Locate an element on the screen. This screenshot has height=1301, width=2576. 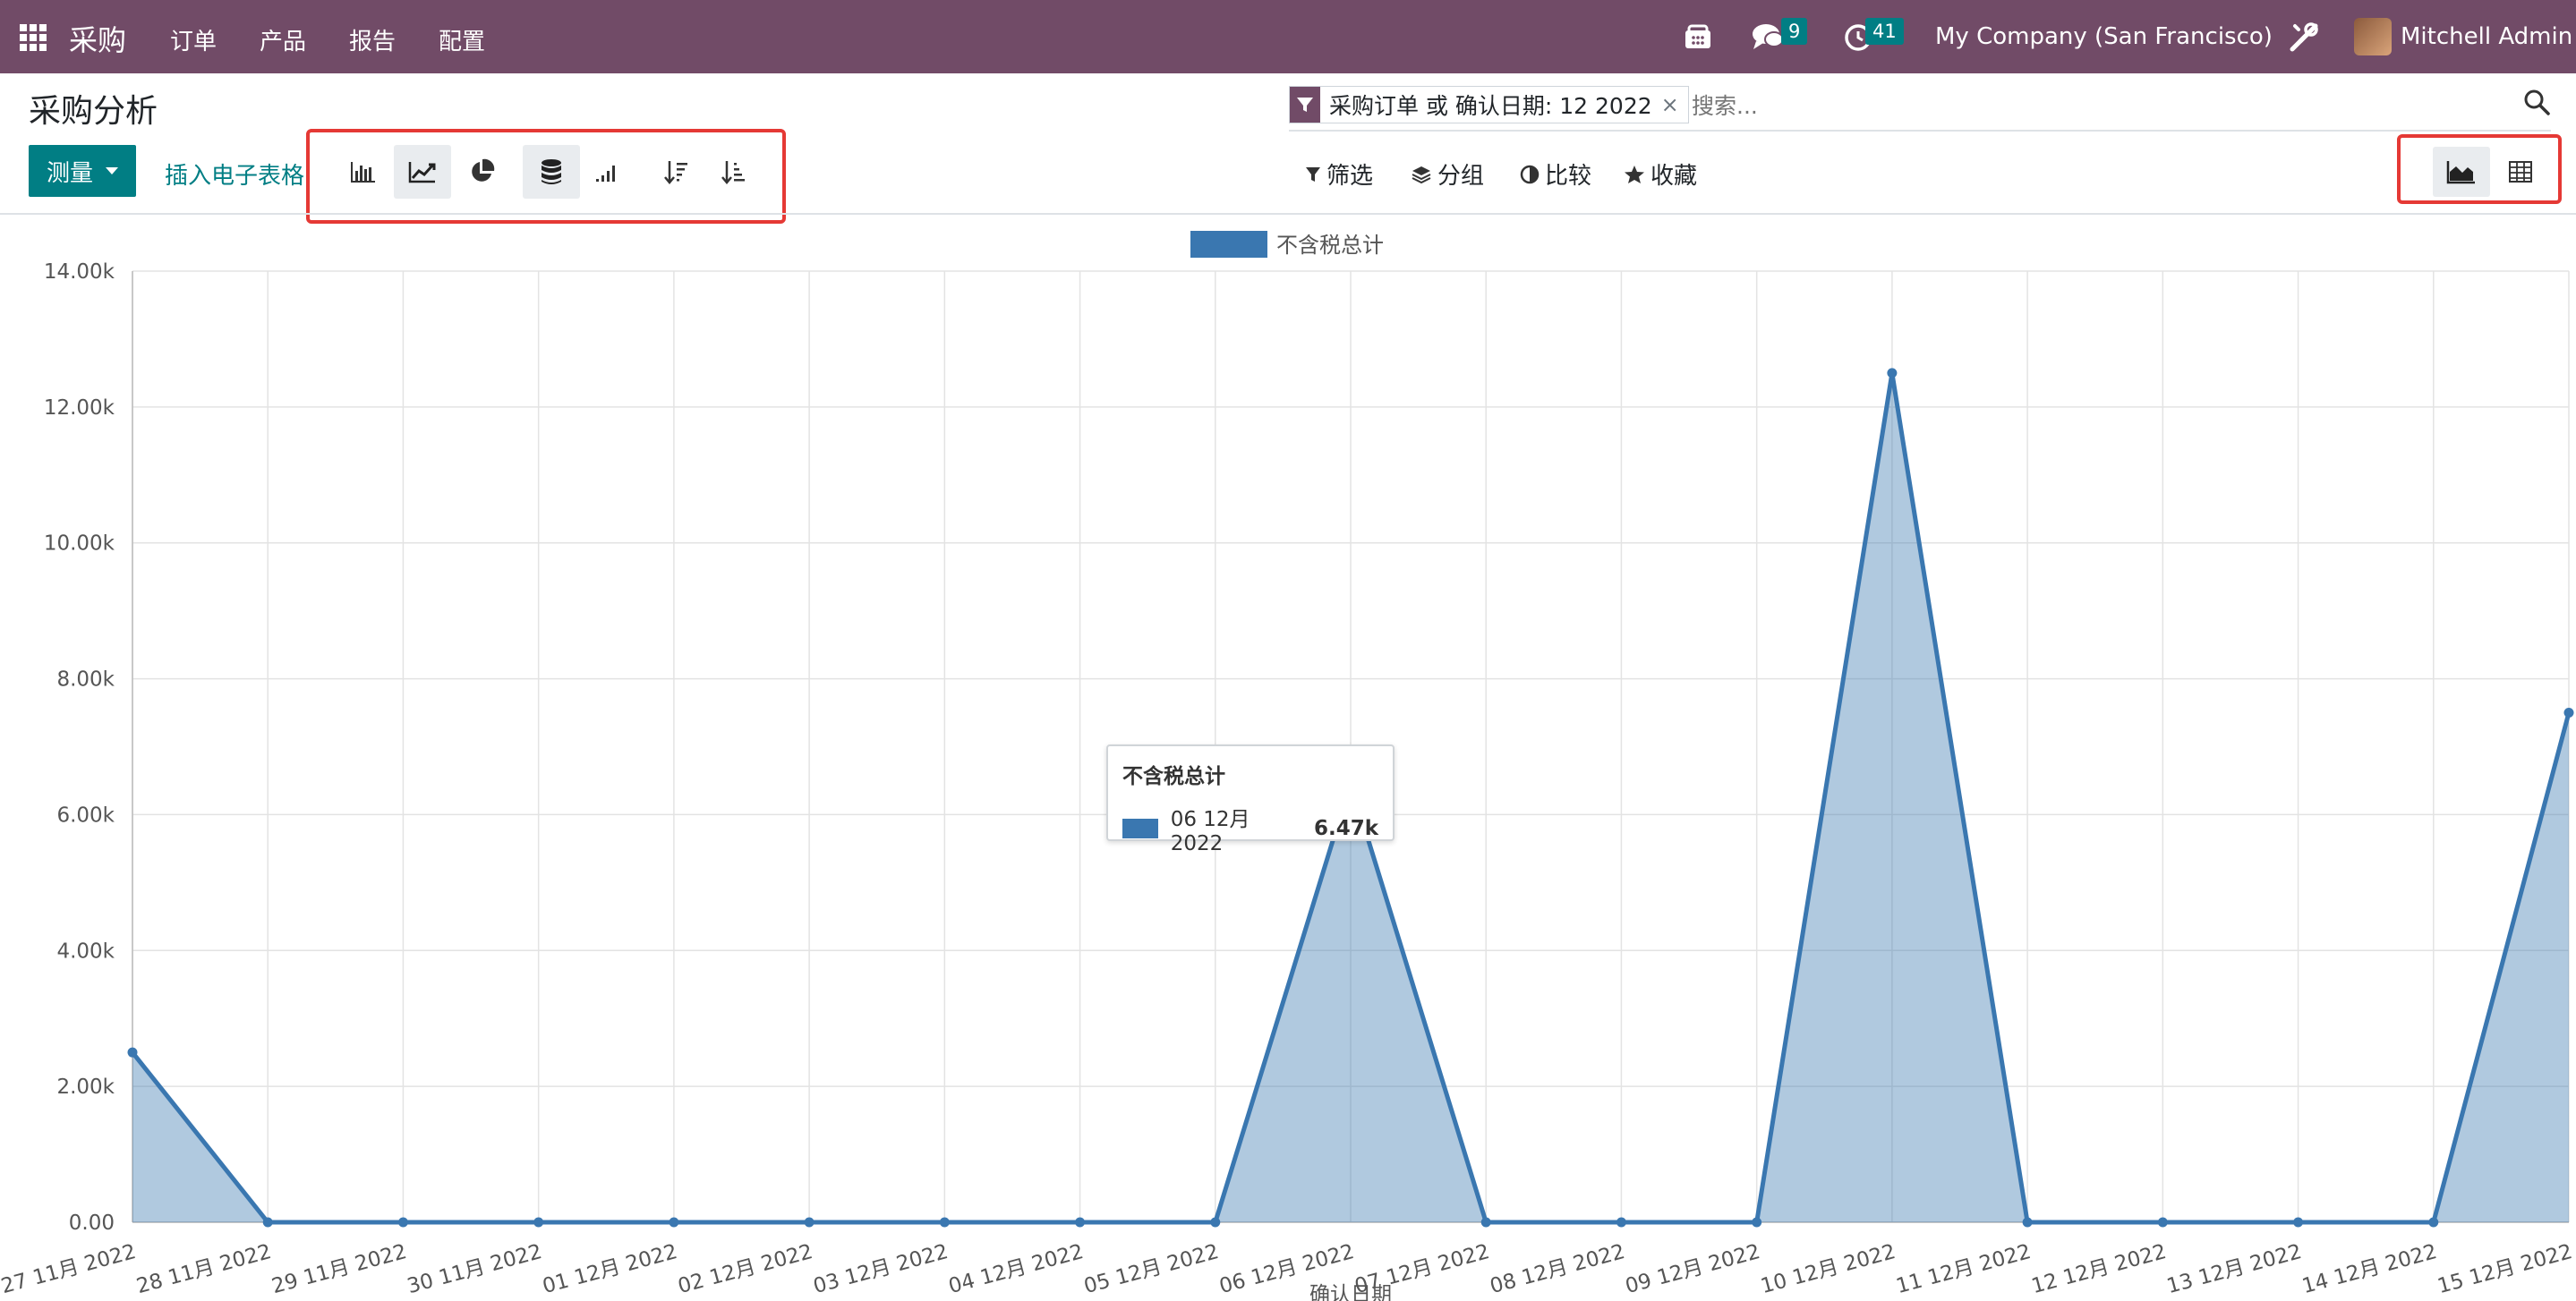
insert-spreadsheet-button: 插入电子表格 is located at coordinates (234, 174).